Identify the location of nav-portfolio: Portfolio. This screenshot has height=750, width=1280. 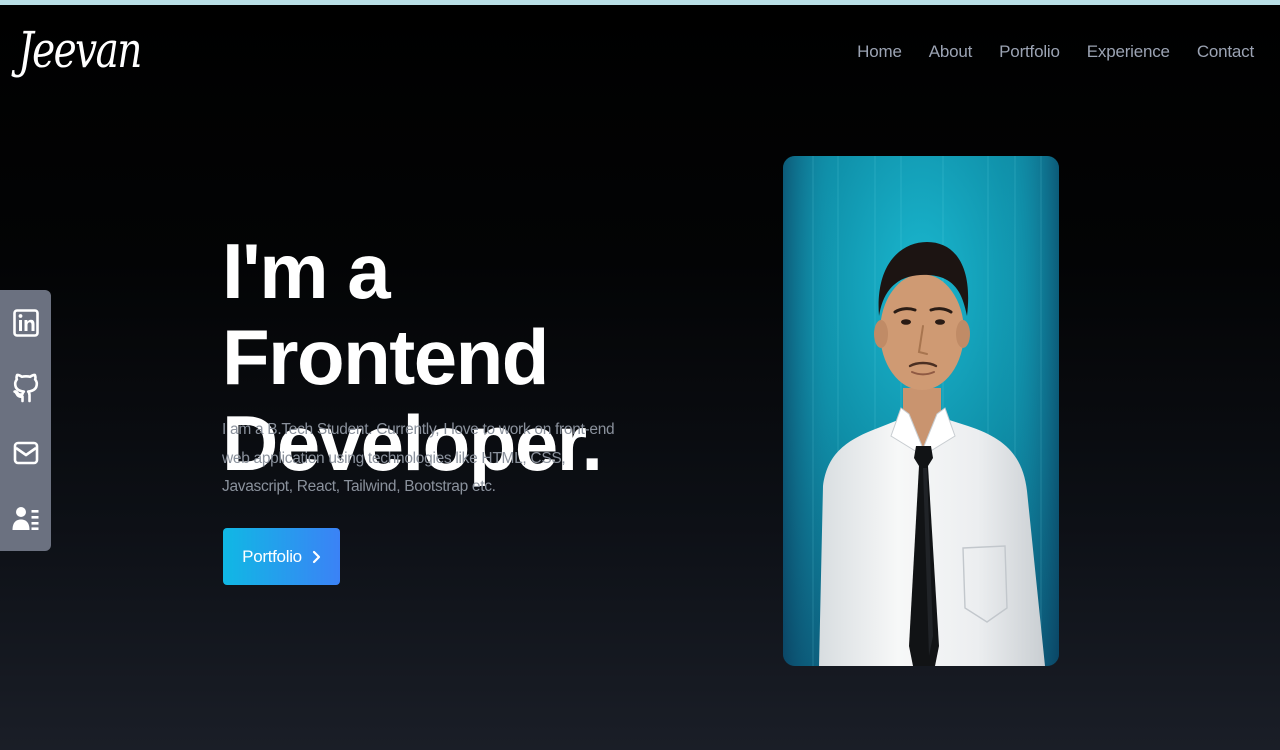
(1029, 52).